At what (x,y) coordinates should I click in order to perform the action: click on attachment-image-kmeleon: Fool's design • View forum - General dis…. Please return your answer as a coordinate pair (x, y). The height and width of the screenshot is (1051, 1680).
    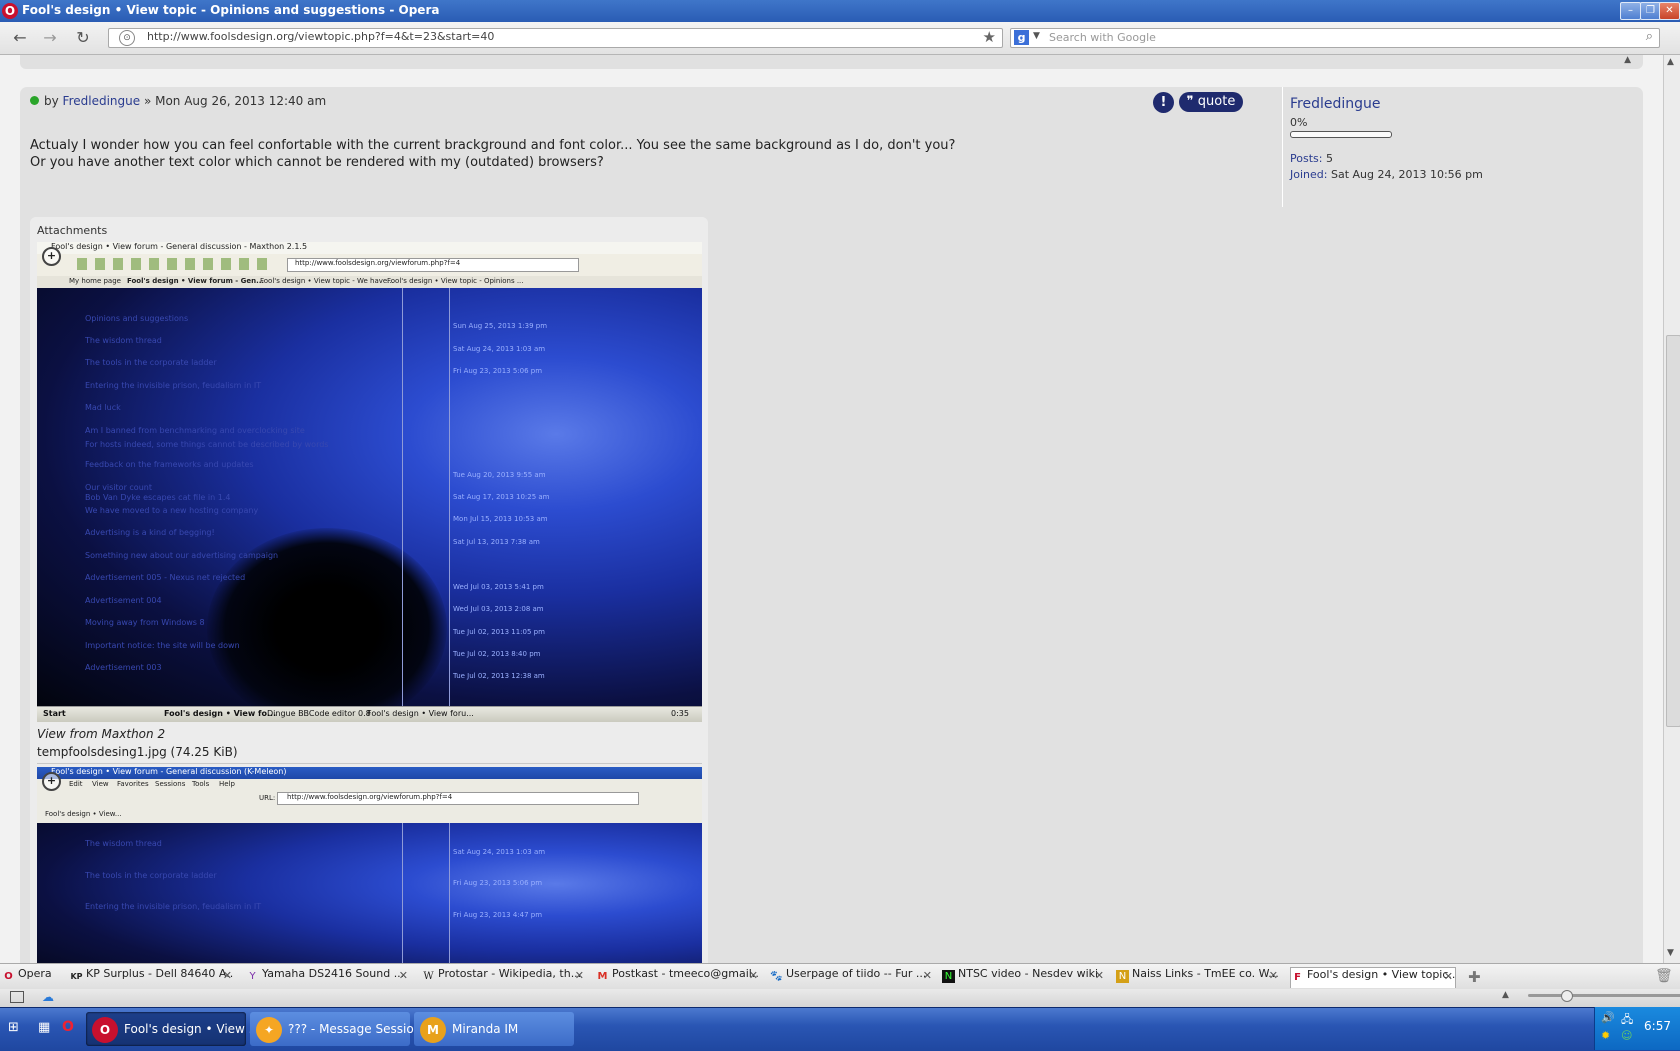
    Looking at the image, I should click on (369, 865).